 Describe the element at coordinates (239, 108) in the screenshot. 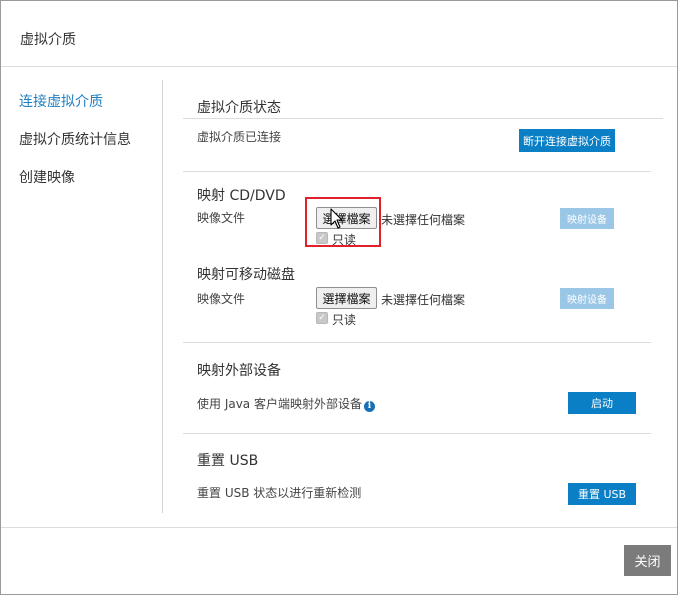

I see `status-section-title: 虚拟介质状态` at that location.